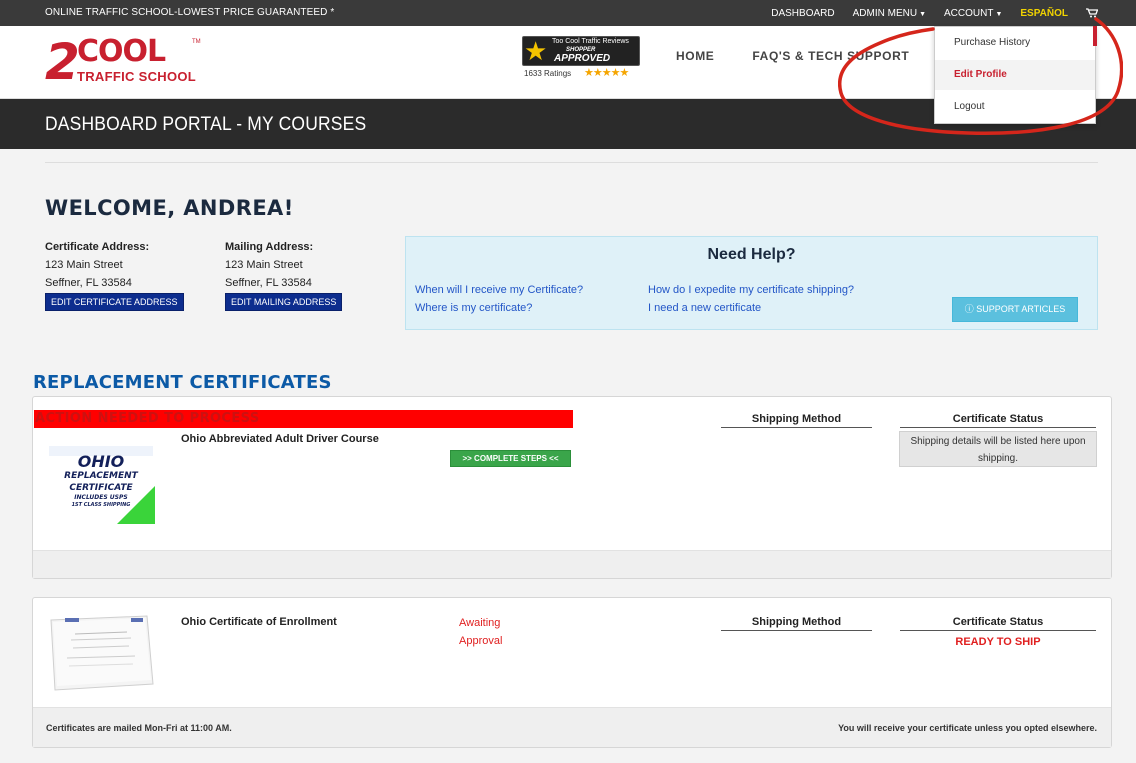 This screenshot has height=763, width=1136. Describe the element at coordinates (751, 254) in the screenshot. I see `need-help-title: Need Help?` at that location.